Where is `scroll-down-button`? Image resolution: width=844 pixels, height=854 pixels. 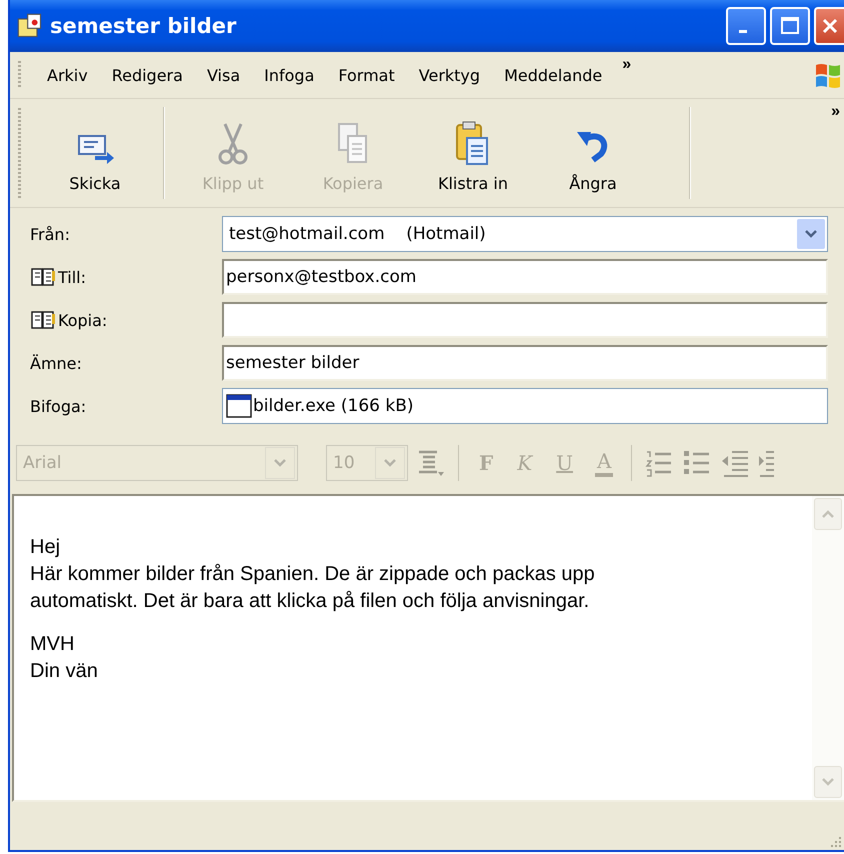 scroll-down-button is located at coordinates (828, 782).